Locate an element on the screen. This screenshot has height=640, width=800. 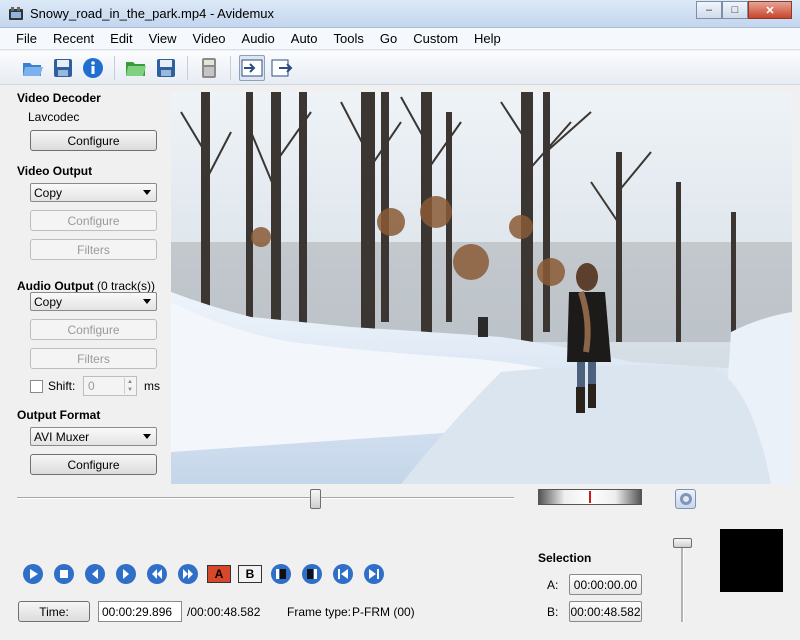
selection-b-field: 00:00:48.582 is located at coordinates (605, 611).